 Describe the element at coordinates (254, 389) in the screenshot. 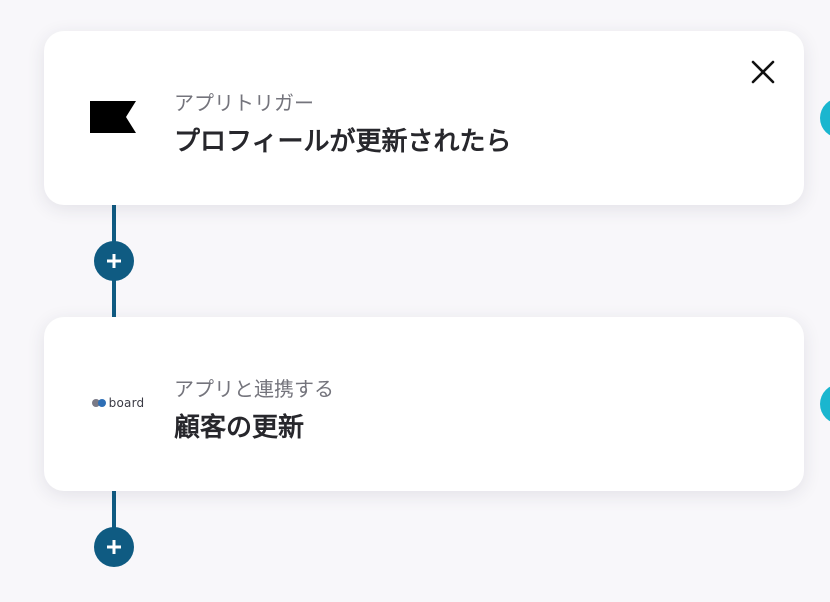

I see `step-type-label: アプリと連携する` at that location.